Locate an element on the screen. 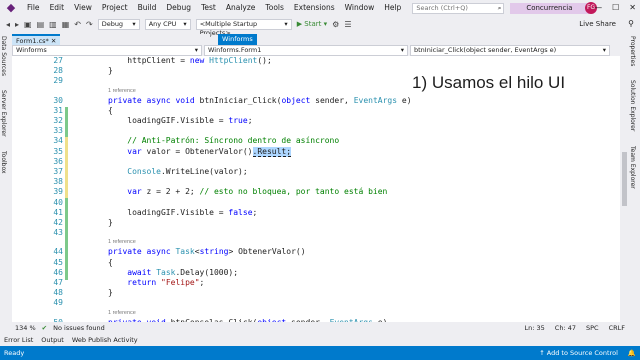 This screenshot has width=640, height=360. code-line: 42} is located at coordinates (316, 223).